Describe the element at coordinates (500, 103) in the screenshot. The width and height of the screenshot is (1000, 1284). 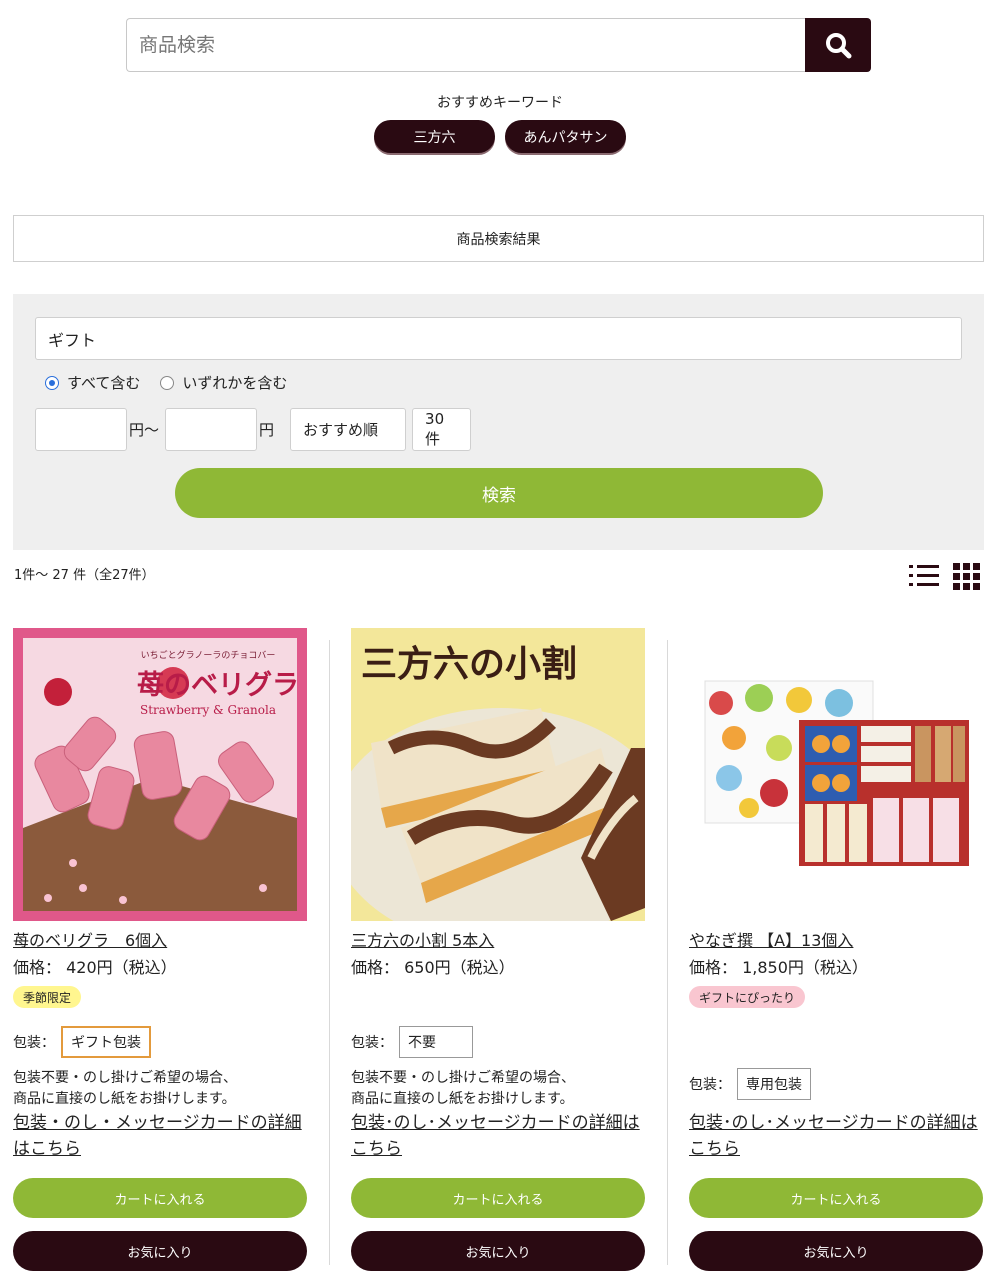
I see `recommended-keywords-title: おすすめキーワード` at that location.